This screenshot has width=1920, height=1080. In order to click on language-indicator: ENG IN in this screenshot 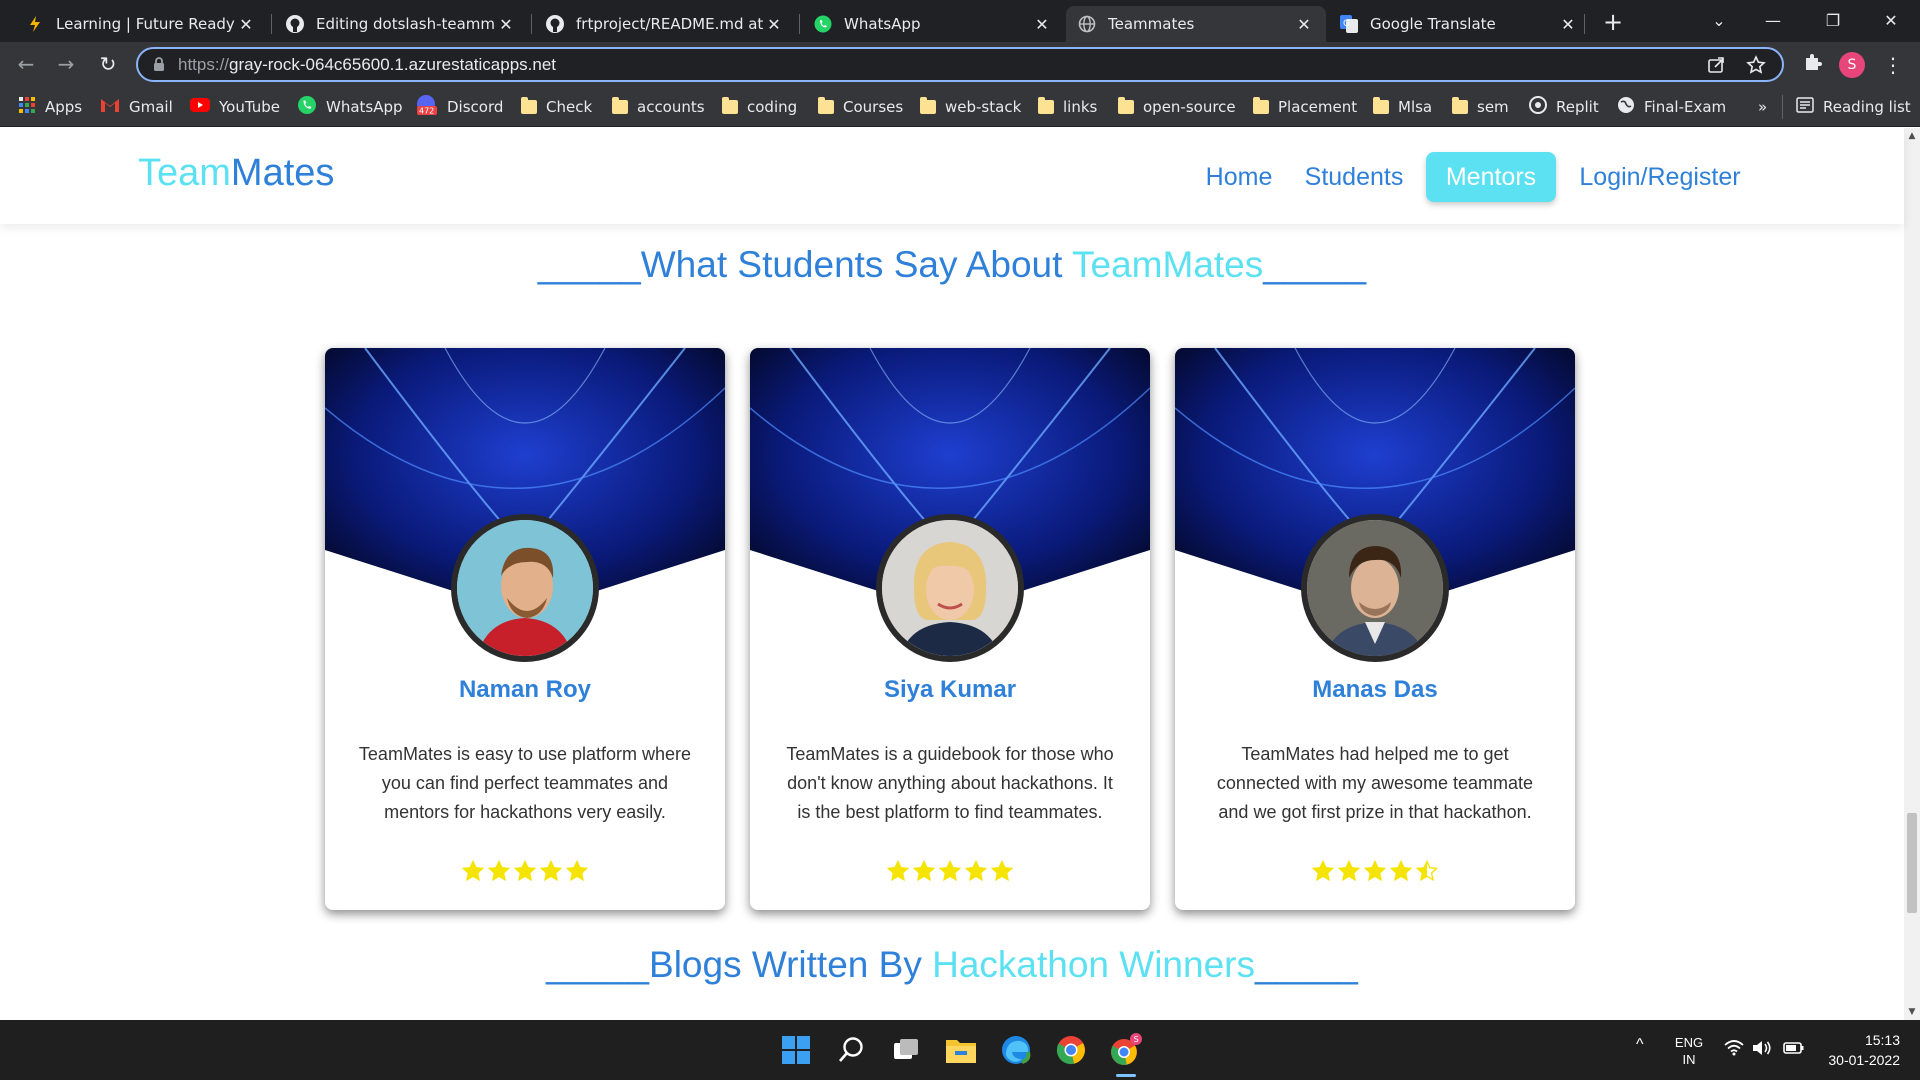, I will do `click(1689, 1051)`.